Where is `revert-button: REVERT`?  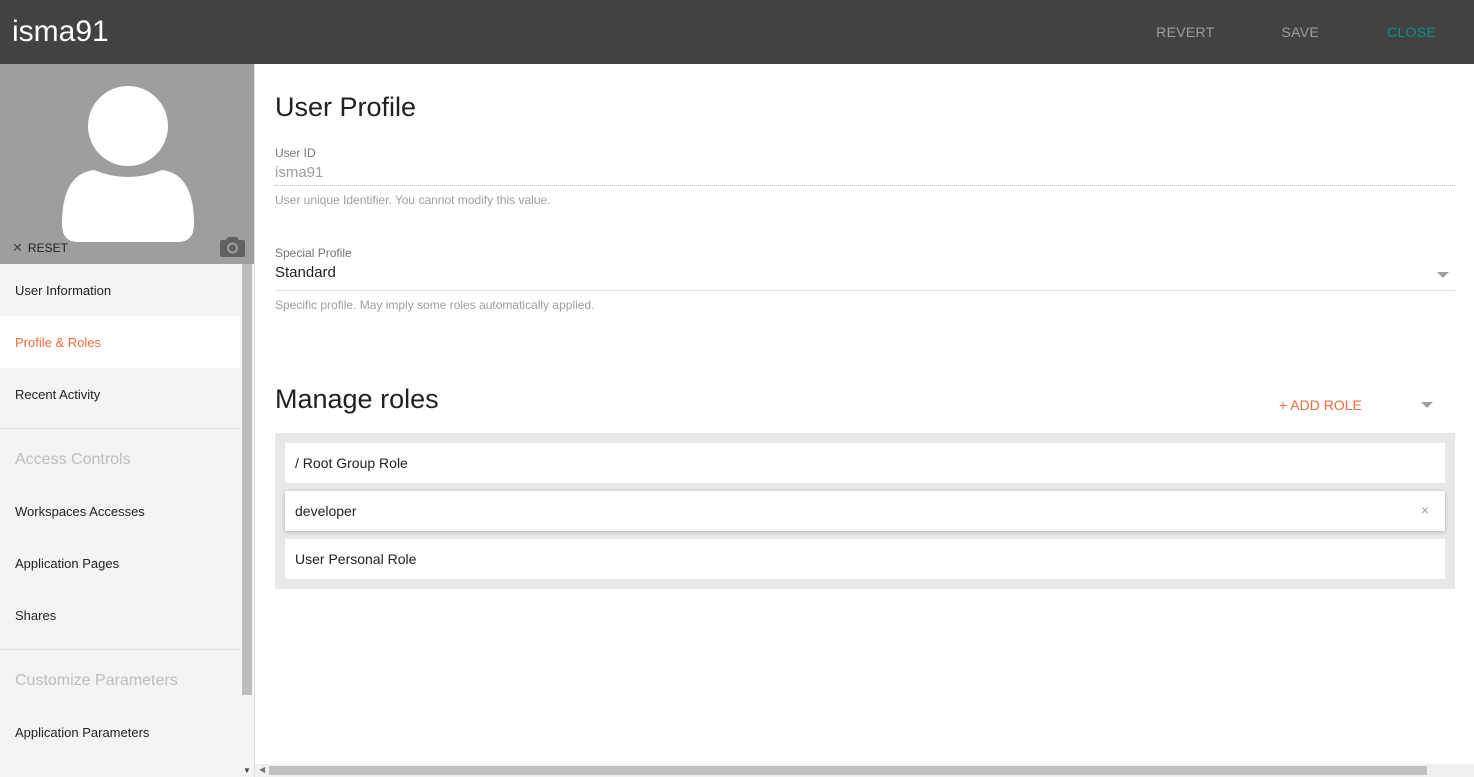
revert-button: REVERT is located at coordinates (1185, 32).